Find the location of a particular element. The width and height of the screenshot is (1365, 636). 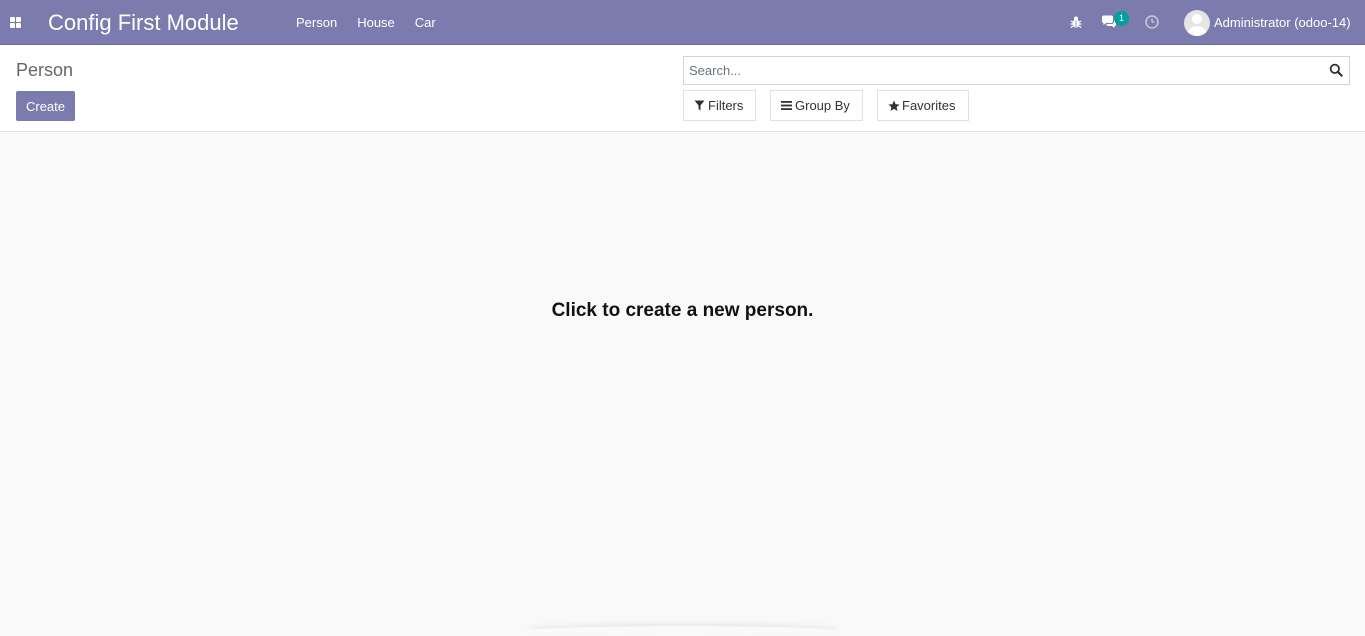

control-panel: Person Create Filters Group By is located at coordinates (682, 88).